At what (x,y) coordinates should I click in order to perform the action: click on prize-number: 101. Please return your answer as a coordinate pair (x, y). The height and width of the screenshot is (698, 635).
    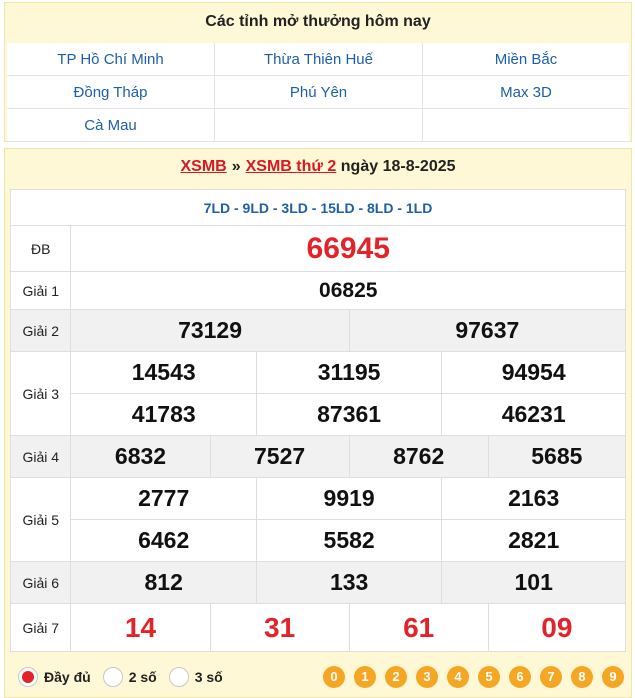
    Looking at the image, I should click on (533, 582).